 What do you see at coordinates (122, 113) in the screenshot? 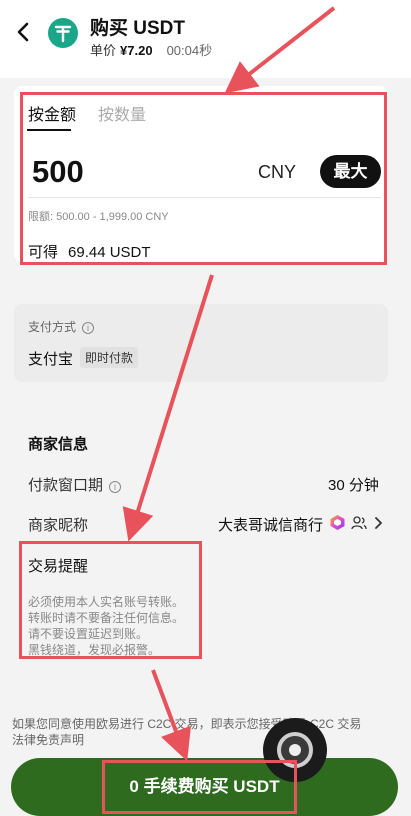
I see `tab-by-quantity: 按数量` at bounding box center [122, 113].